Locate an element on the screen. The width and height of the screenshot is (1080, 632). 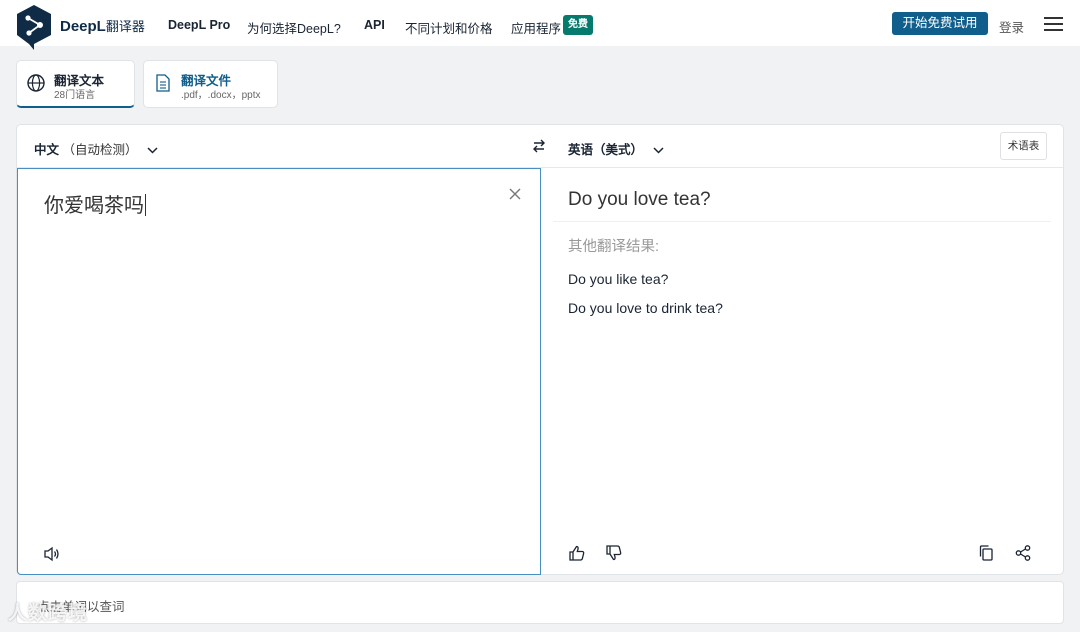
language-bar: 中文 （自动检测） 英语（美式） 术语表 is located at coordinates (540, 146).